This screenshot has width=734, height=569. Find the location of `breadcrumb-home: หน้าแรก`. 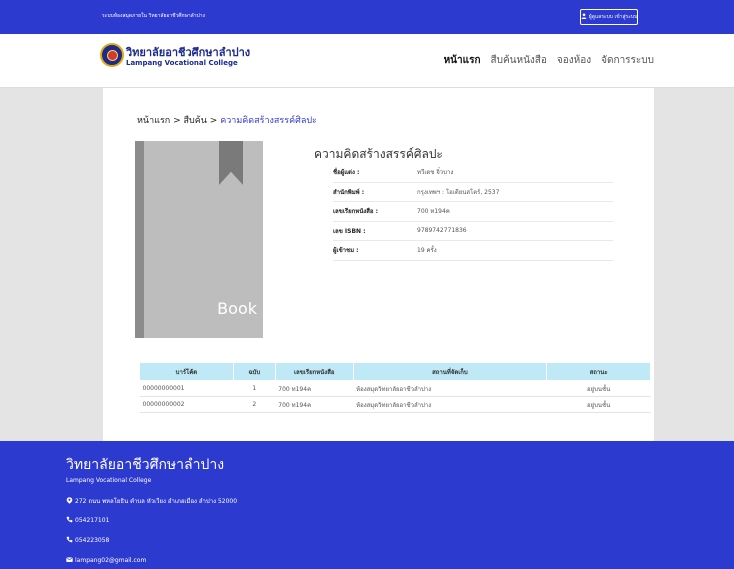

breadcrumb-home: หน้าแรก is located at coordinates (153, 121).